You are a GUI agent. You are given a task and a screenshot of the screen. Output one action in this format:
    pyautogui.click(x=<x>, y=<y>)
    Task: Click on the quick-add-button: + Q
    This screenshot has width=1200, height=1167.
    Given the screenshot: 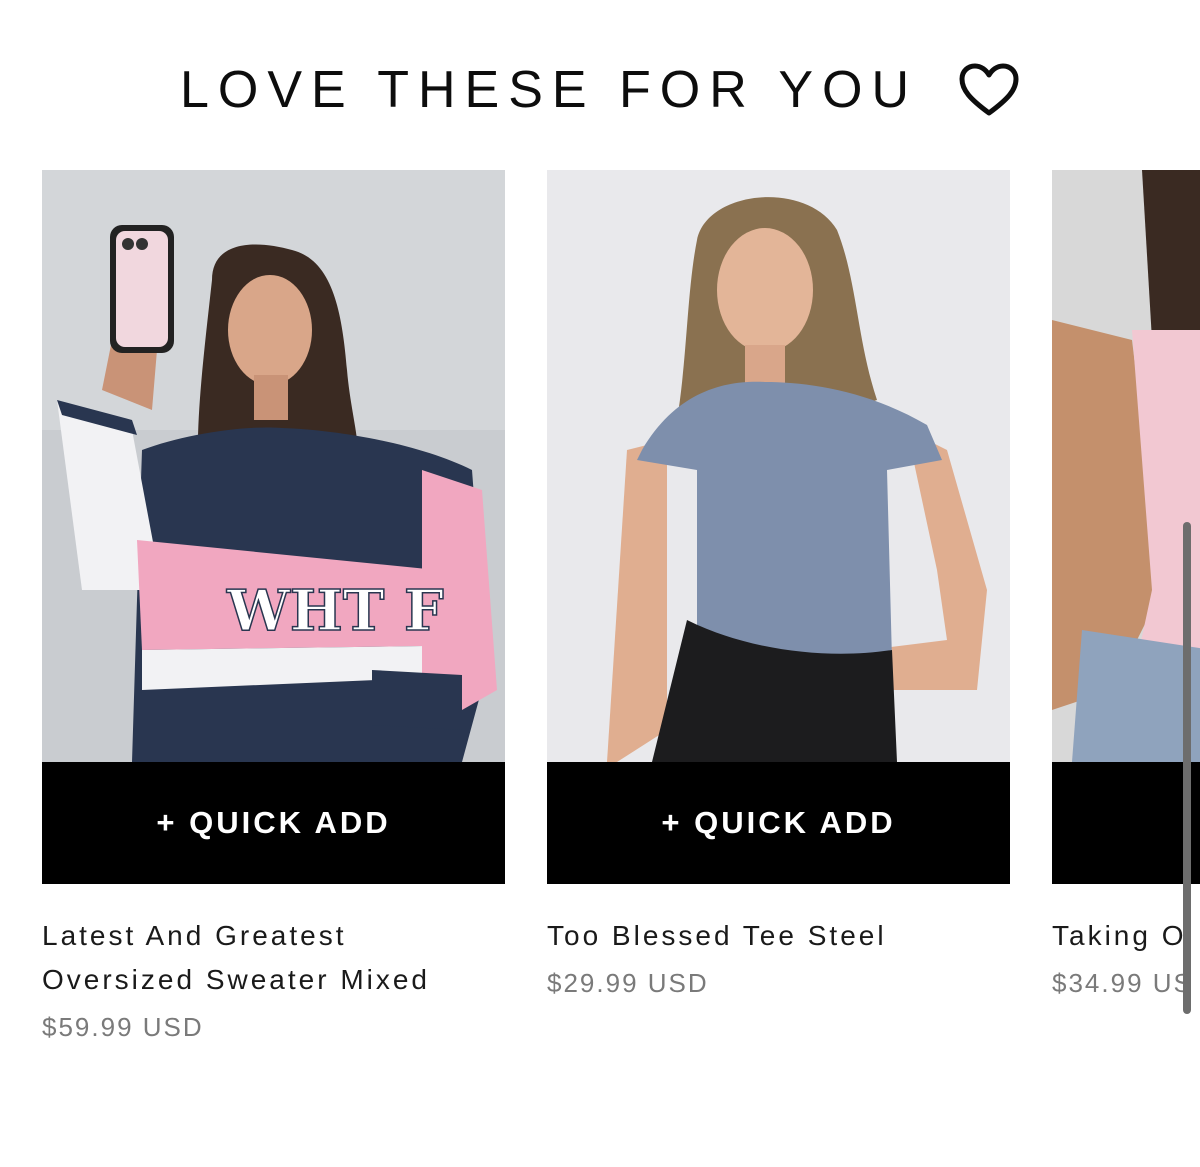 What is the action you would take?
    pyautogui.click(x=1126, y=823)
    